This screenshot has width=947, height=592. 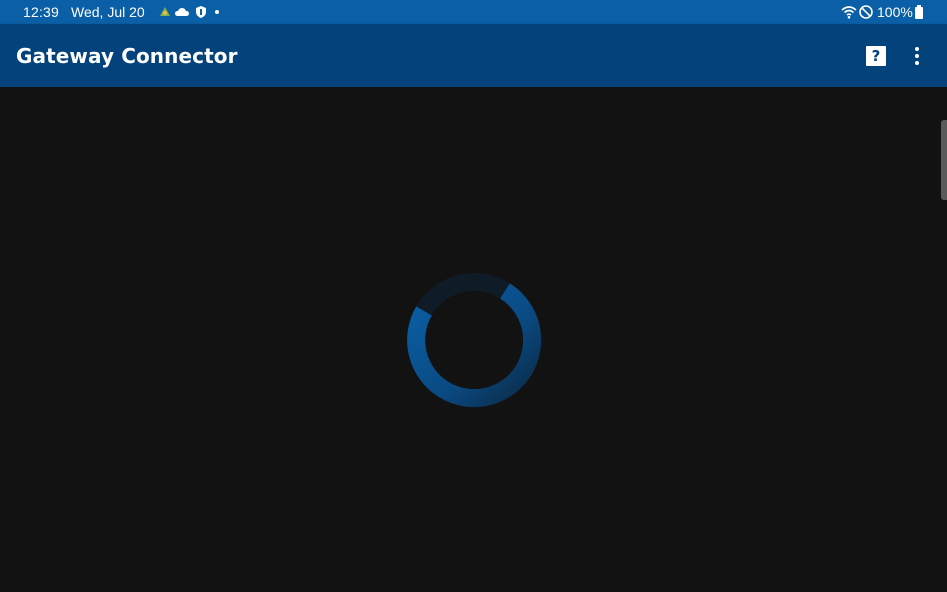 What do you see at coordinates (866, 12) in the screenshot?
I see `do-not-disturb-icon` at bounding box center [866, 12].